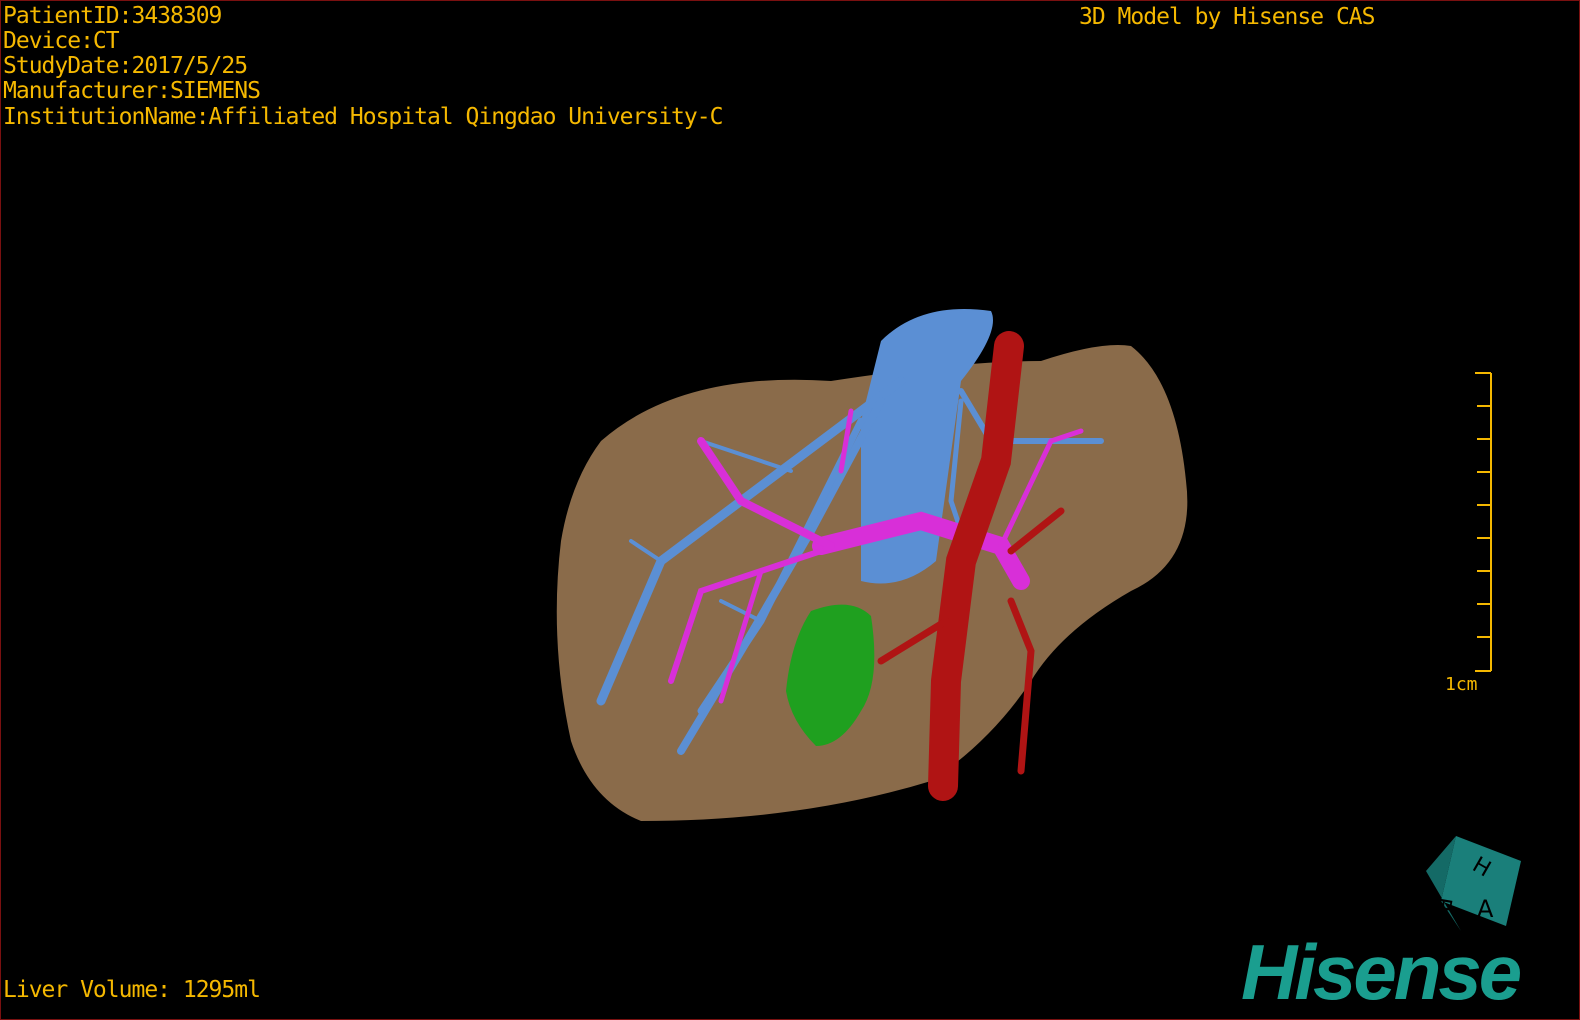 This screenshot has width=1580, height=1020. What do you see at coordinates (125, 66) in the screenshot?
I see `study-date: StudyDate:2017/5/25` at bounding box center [125, 66].